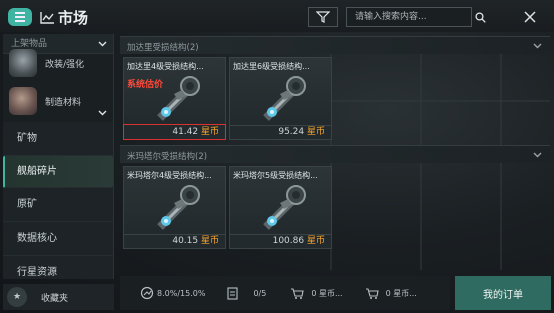 The height and width of the screenshot is (313, 554). I want to click on price-value: 41.42, so click(185, 132).